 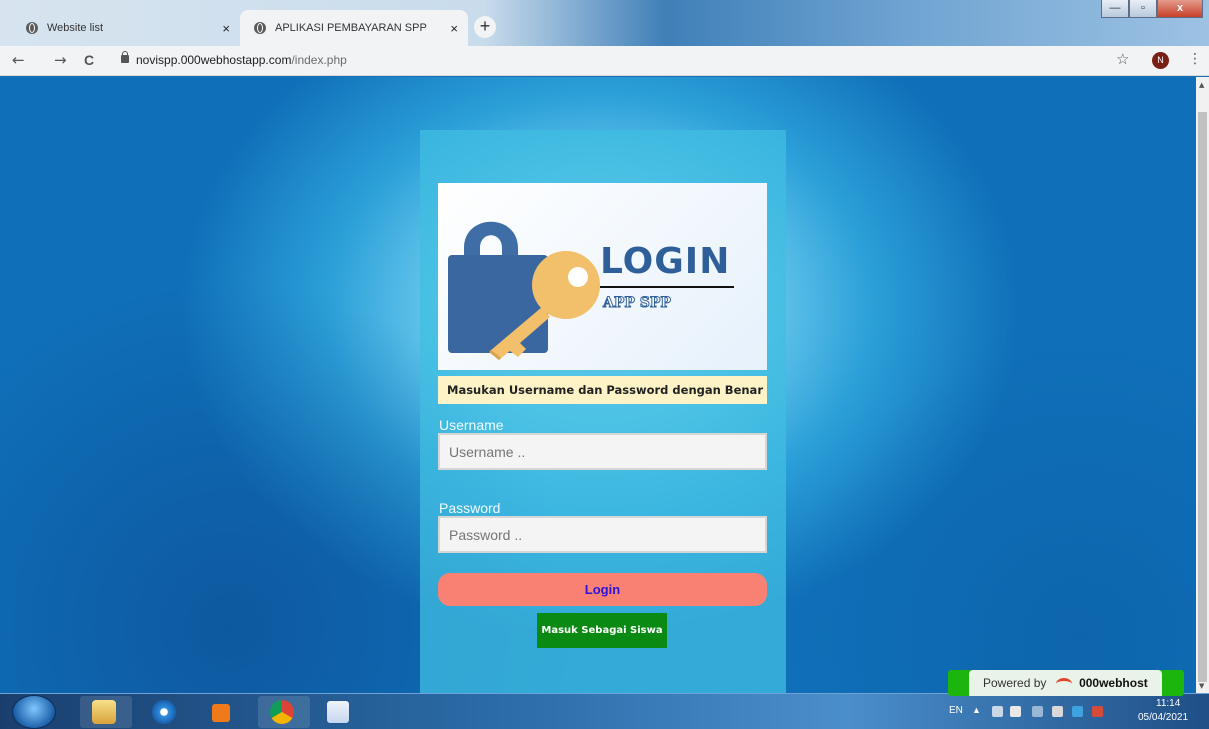 I want to click on scroll-thumb, so click(x=1202, y=397).